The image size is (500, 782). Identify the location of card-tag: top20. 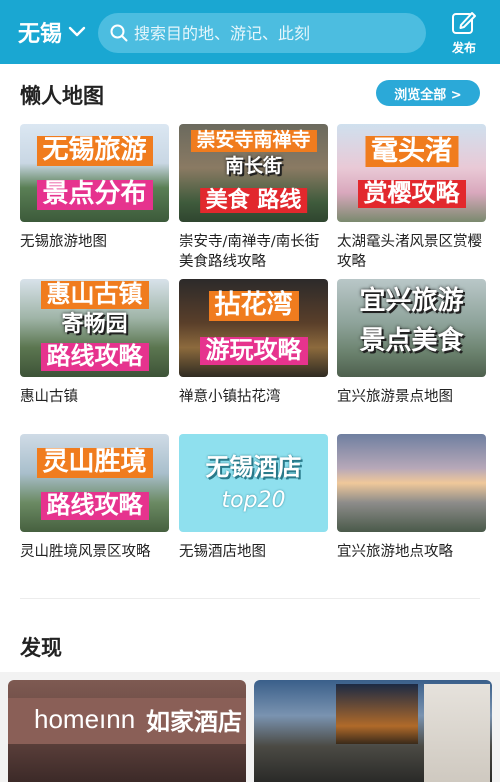
(253, 500).